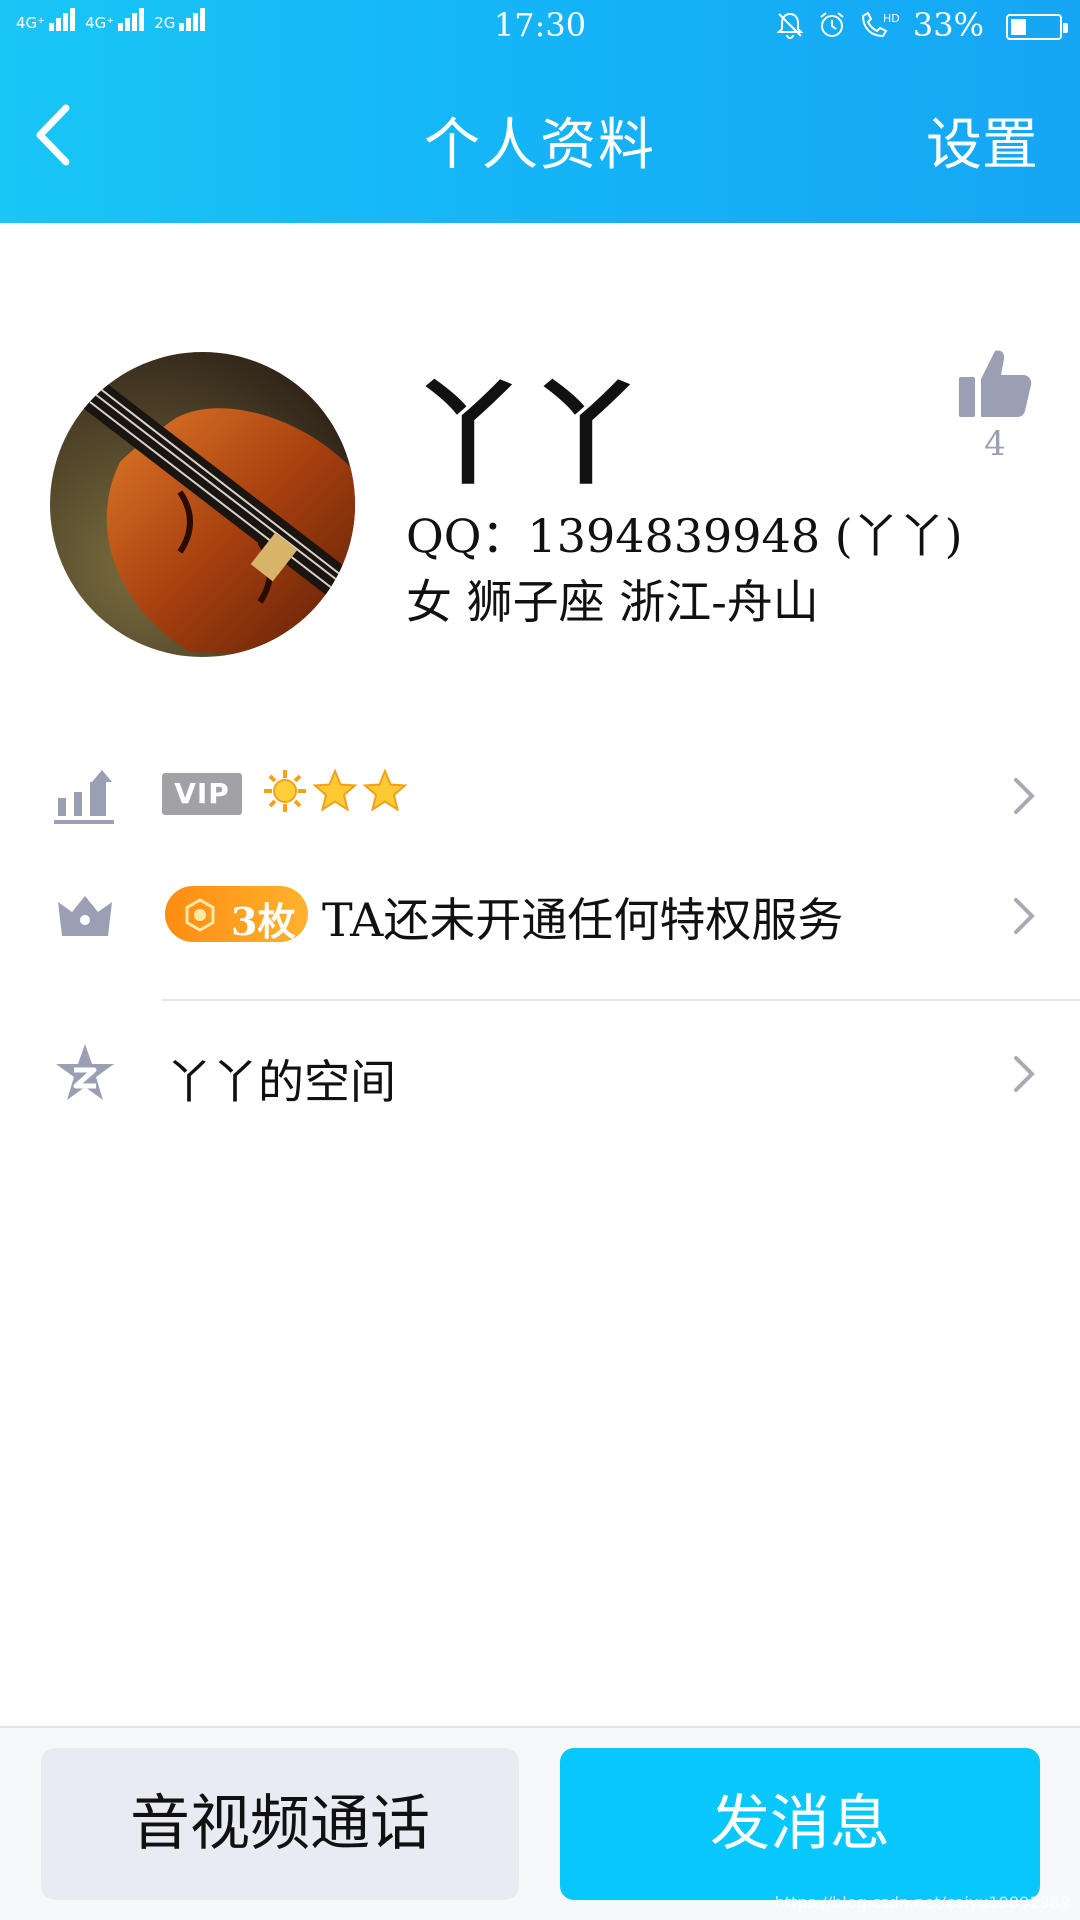 This screenshot has width=1080, height=1920. Describe the element at coordinates (263, 921) in the screenshot. I see `coin-count: 3枚` at that location.